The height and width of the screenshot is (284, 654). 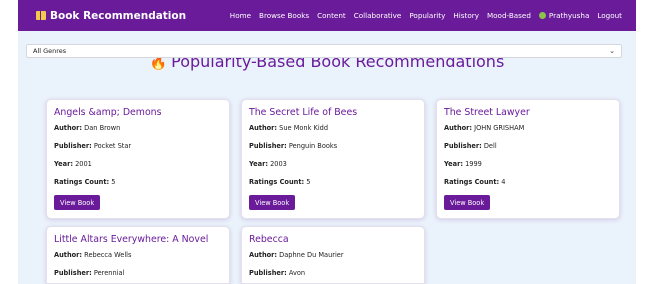 What do you see at coordinates (333, 239) in the screenshot?
I see `book-title: Rebecca` at bounding box center [333, 239].